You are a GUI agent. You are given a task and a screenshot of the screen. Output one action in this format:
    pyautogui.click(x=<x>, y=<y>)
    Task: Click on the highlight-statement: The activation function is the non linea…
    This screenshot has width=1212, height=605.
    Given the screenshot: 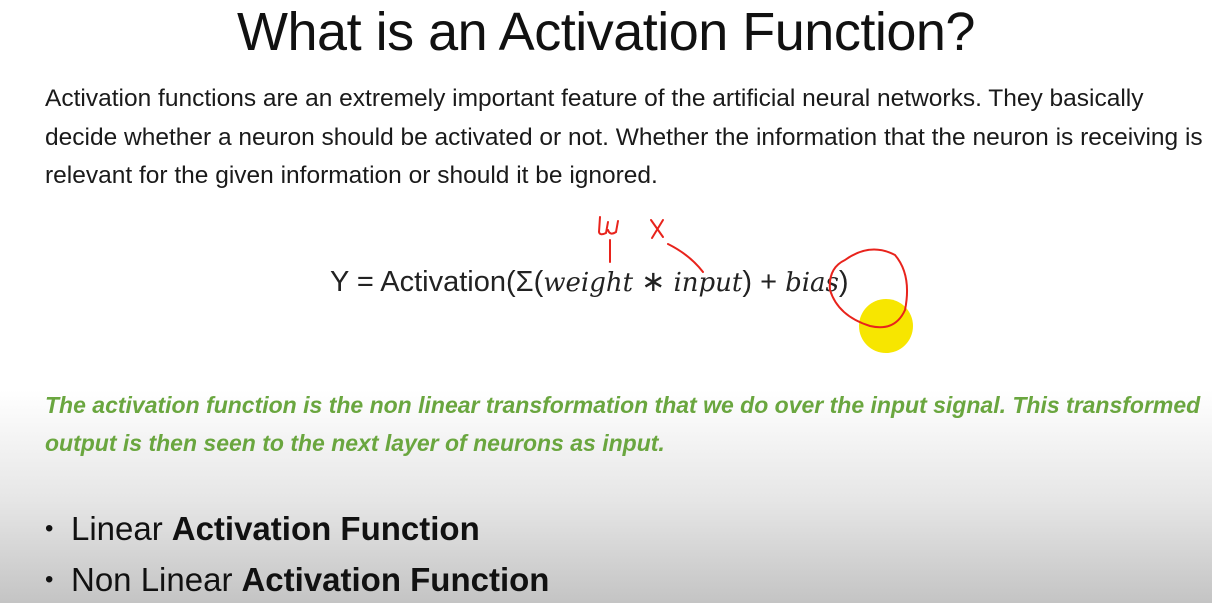 What is the action you would take?
    pyautogui.click(x=623, y=424)
    